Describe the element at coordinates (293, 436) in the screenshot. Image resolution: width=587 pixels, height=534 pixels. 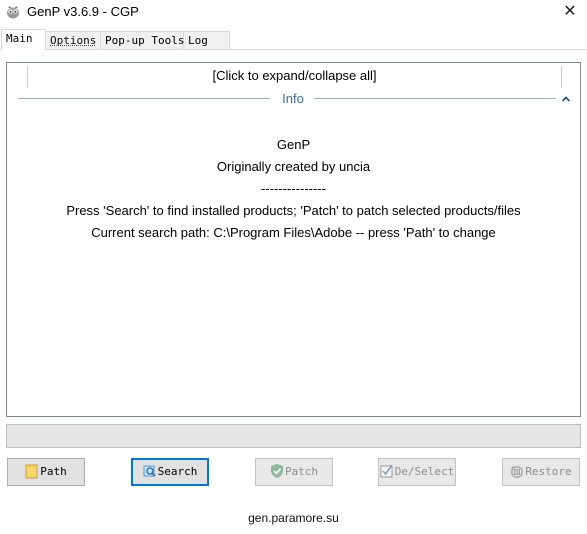
I see `progress-bar` at that location.